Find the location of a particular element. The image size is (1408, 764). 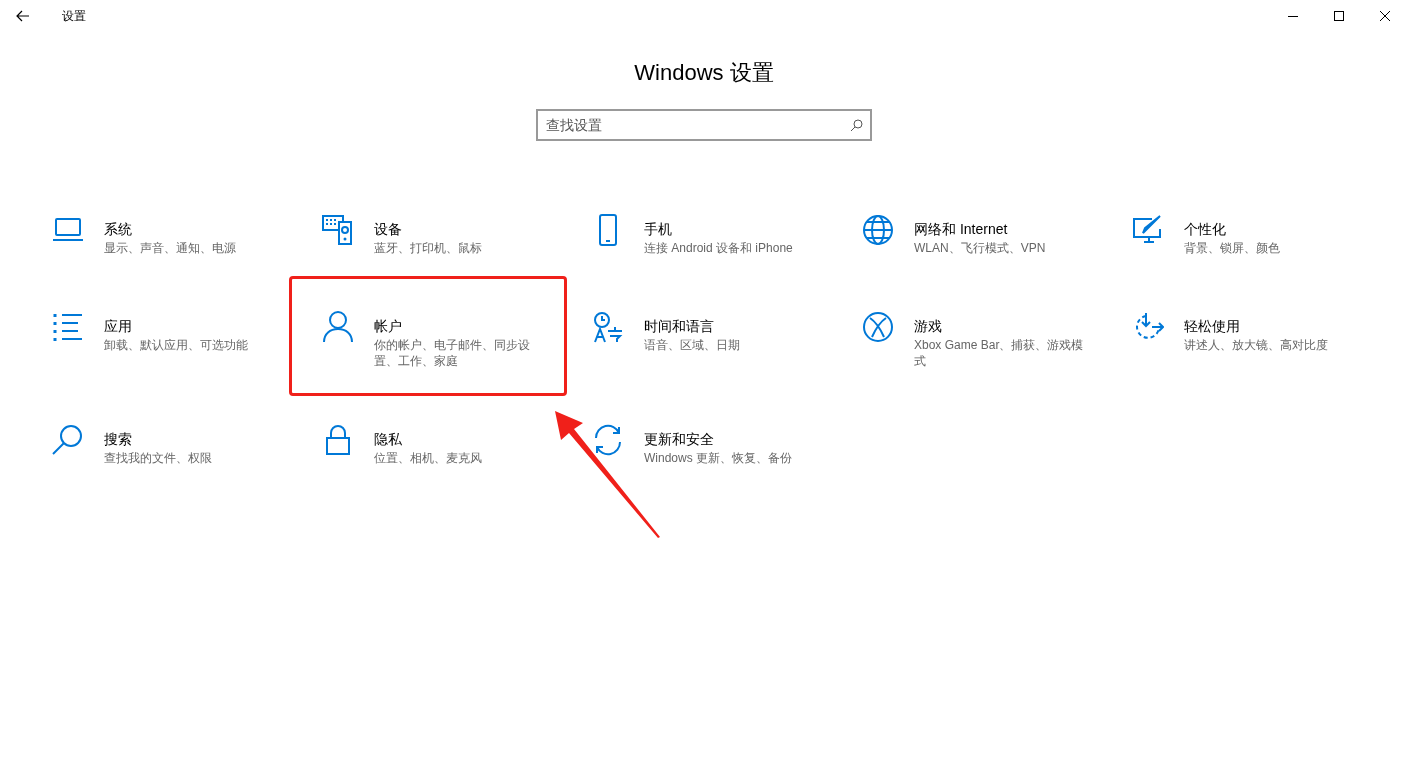

close-icon is located at coordinates (1385, 16).